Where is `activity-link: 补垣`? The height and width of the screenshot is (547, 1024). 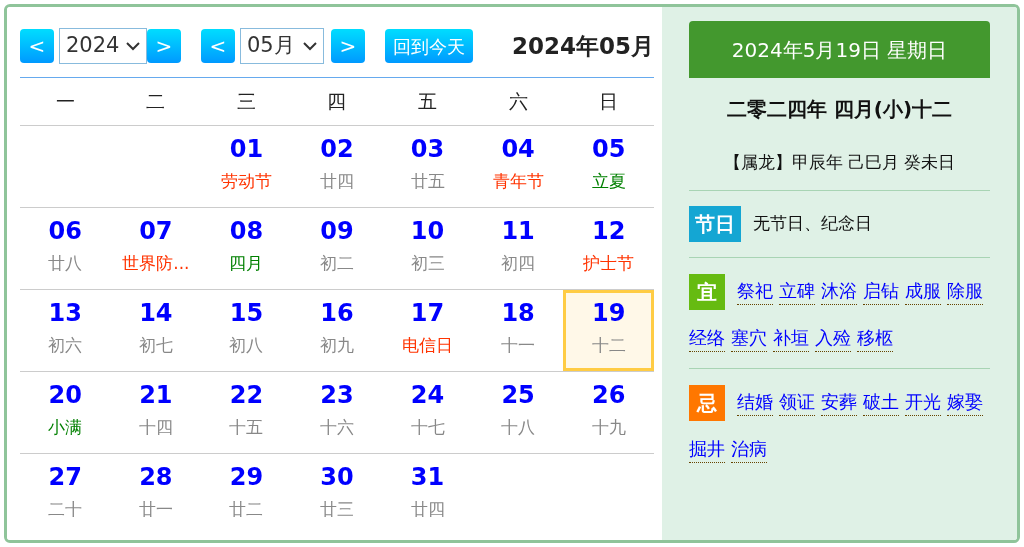
activity-link: 补垣 is located at coordinates (791, 338).